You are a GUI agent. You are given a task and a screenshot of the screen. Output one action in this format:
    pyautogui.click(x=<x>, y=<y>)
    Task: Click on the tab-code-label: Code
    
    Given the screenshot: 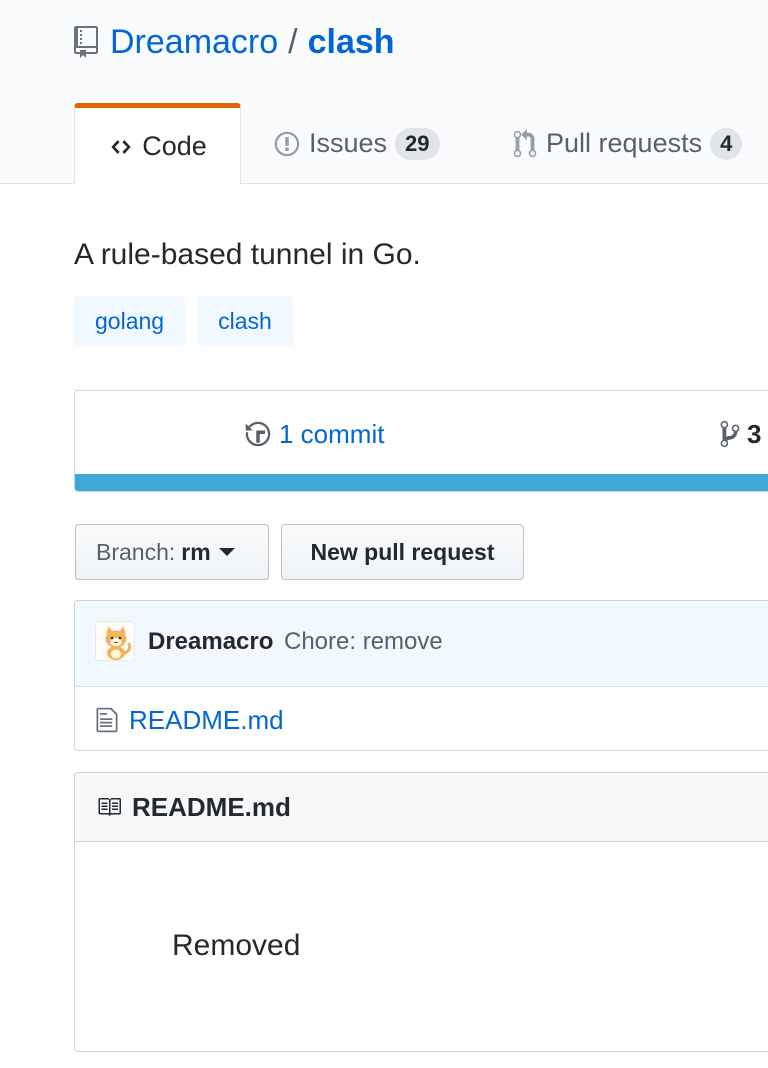 What is the action you would take?
    pyautogui.click(x=174, y=146)
    